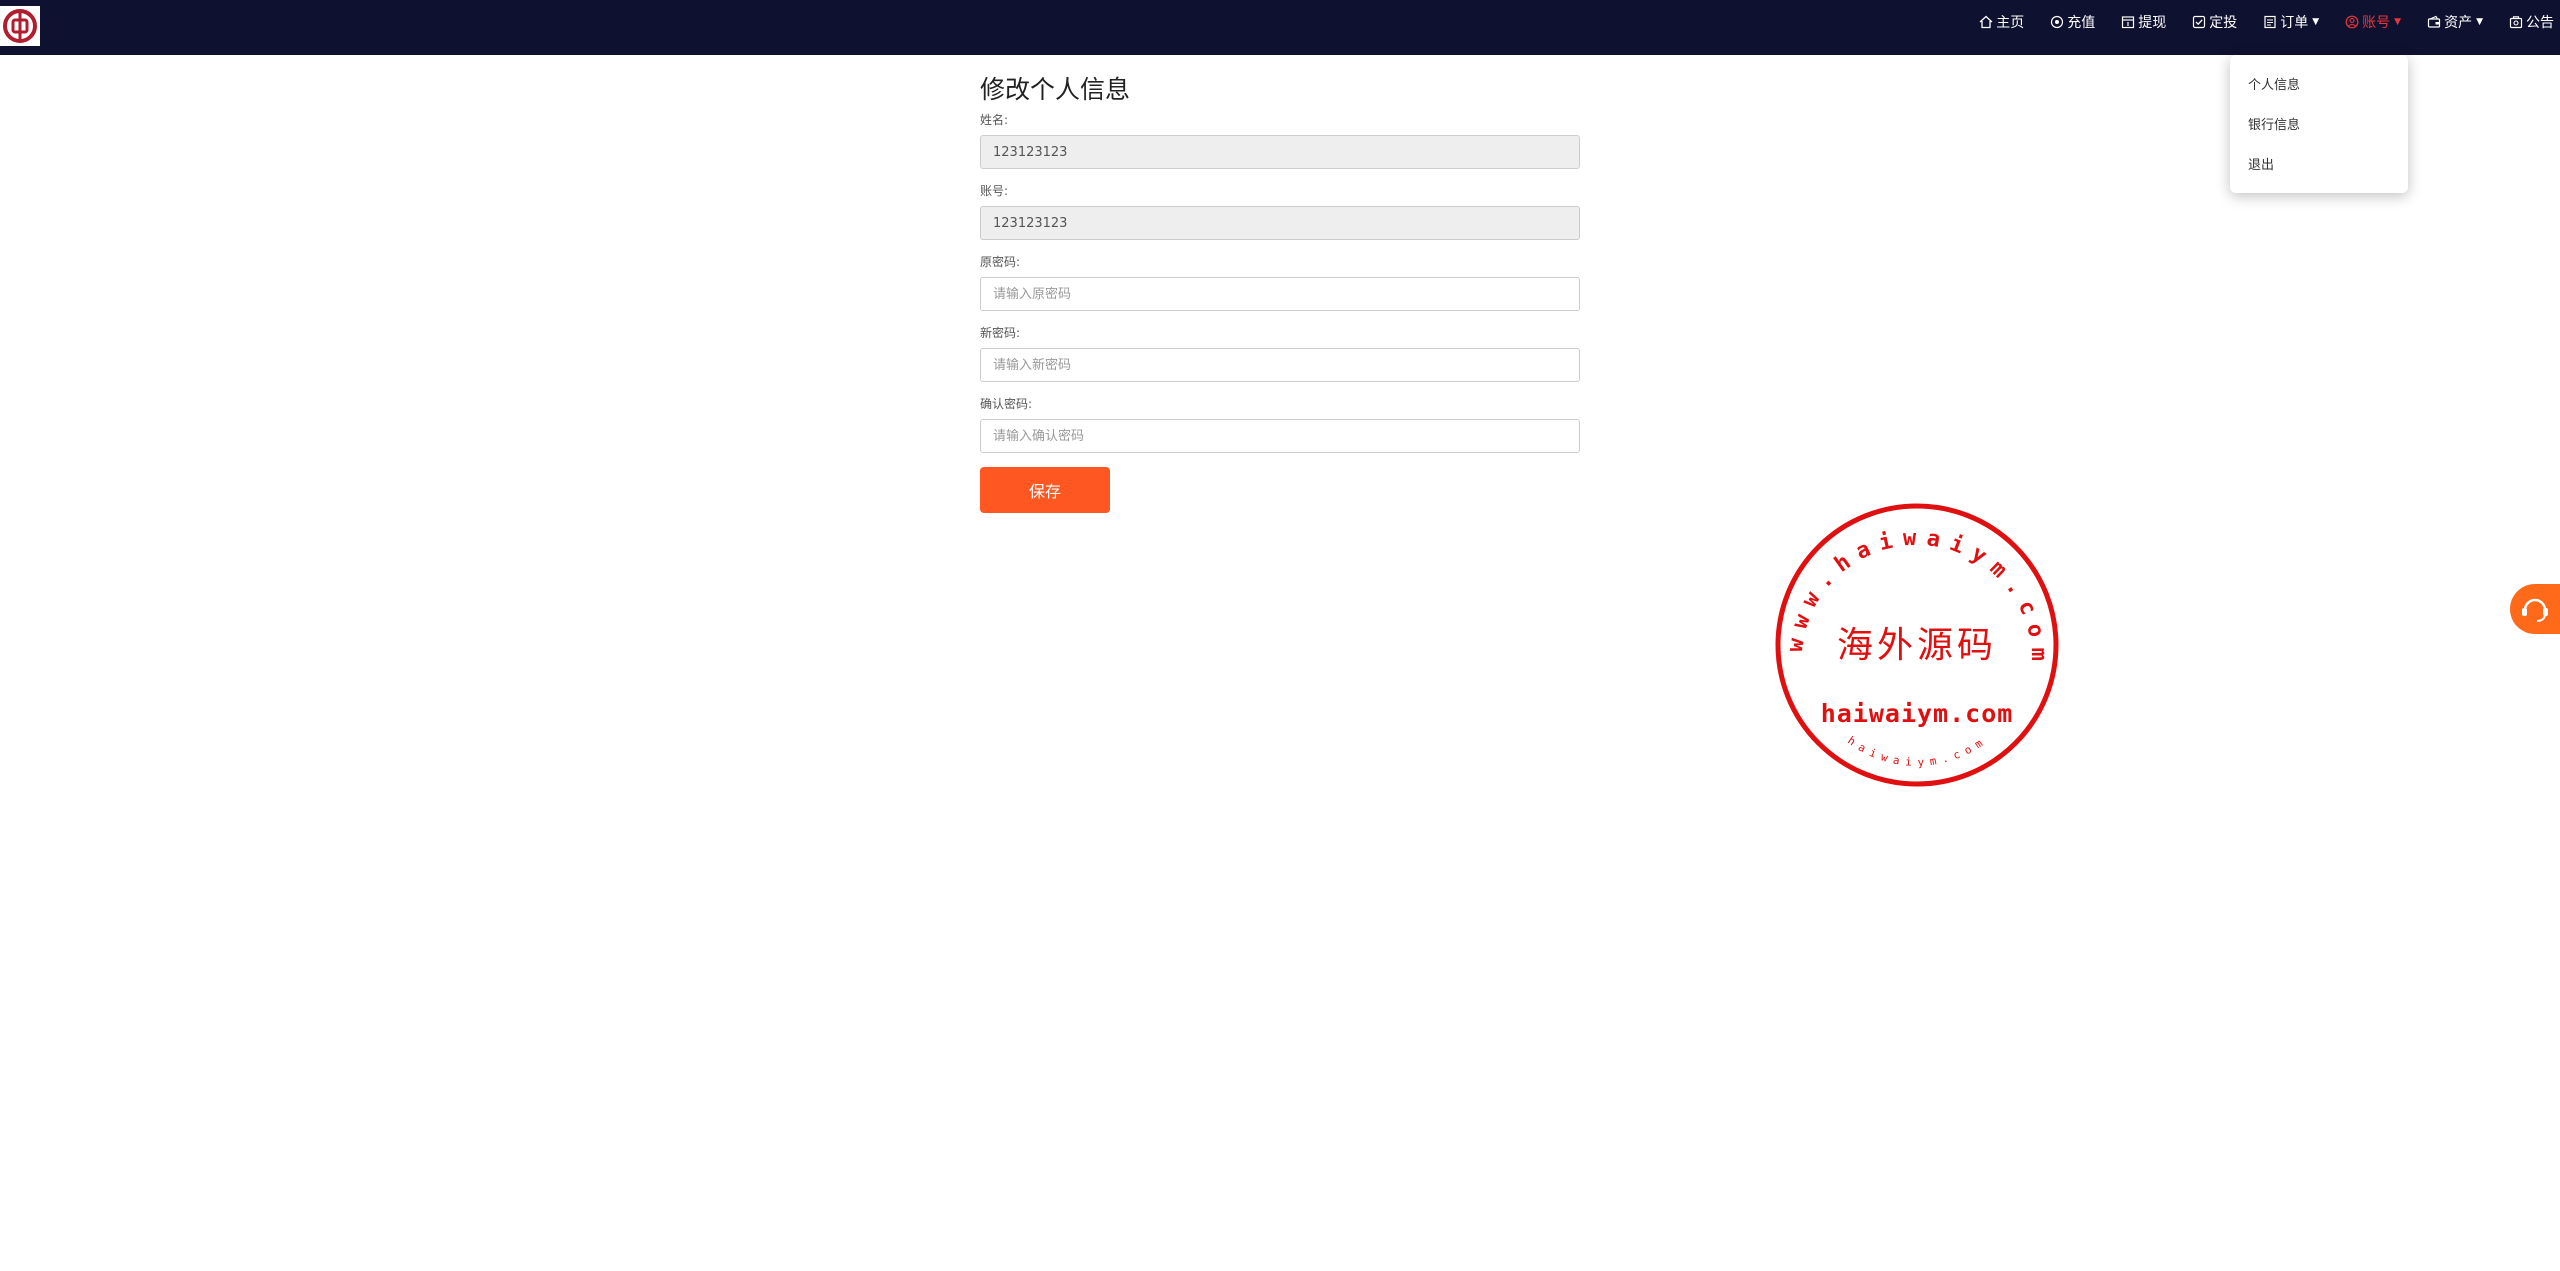 The height and width of the screenshot is (1271, 2560). I want to click on nav-invest: 定投, so click(2214, 22).